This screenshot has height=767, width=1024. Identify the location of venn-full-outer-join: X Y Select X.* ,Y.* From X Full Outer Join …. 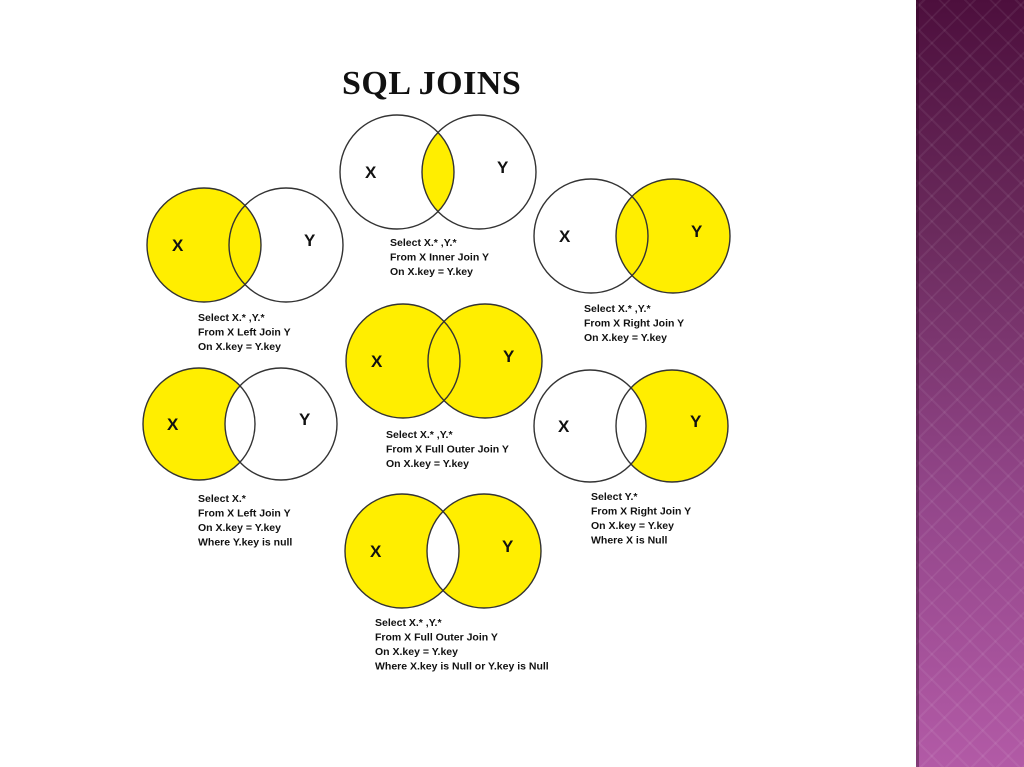
(444, 386).